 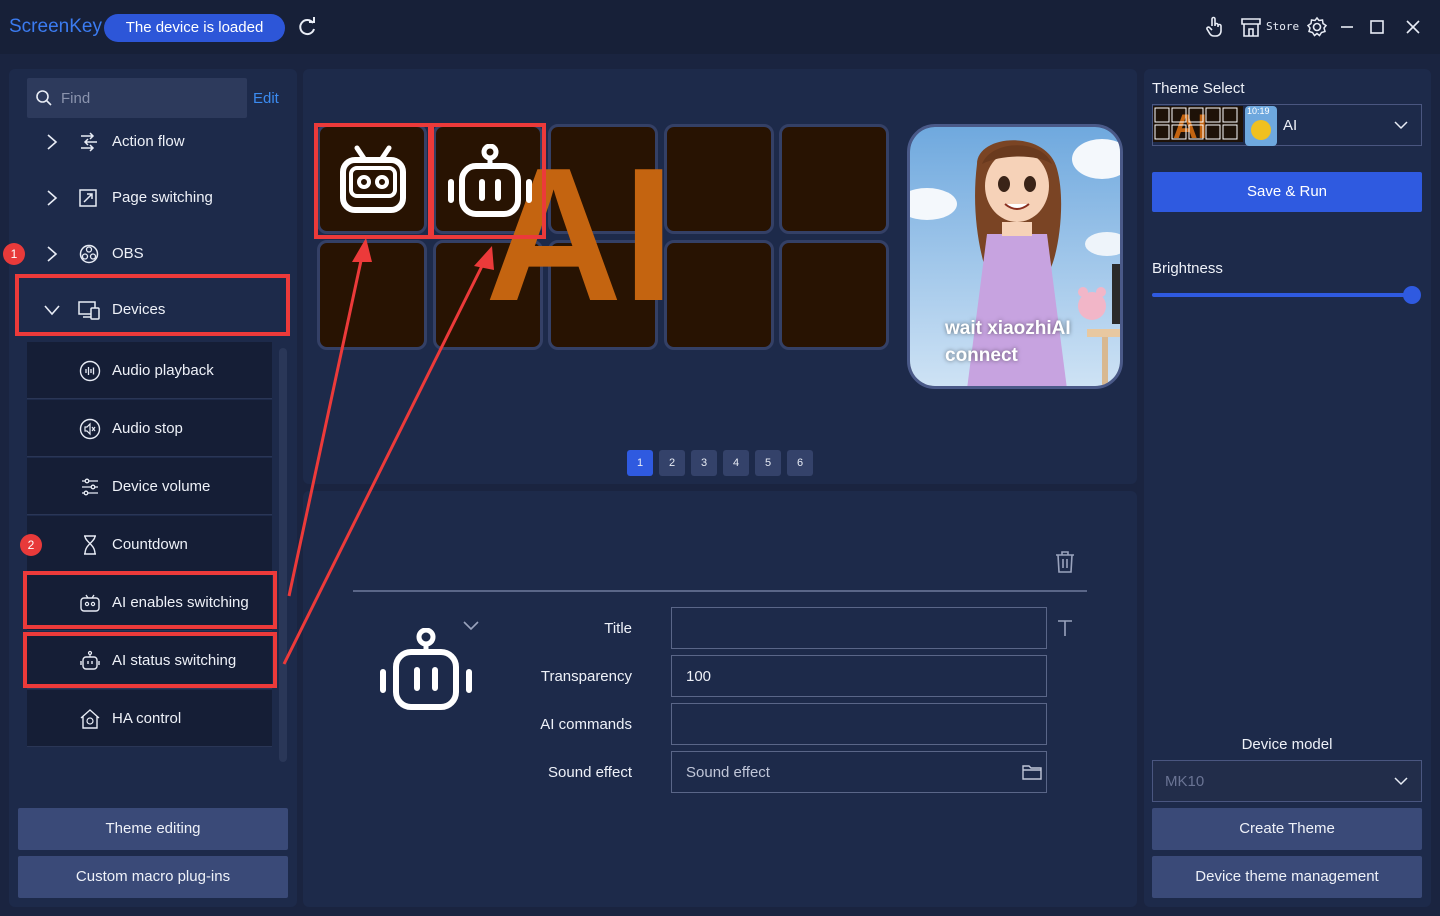 I want to click on tree-item-action-flow: Action flow, so click(x=148, y=142).